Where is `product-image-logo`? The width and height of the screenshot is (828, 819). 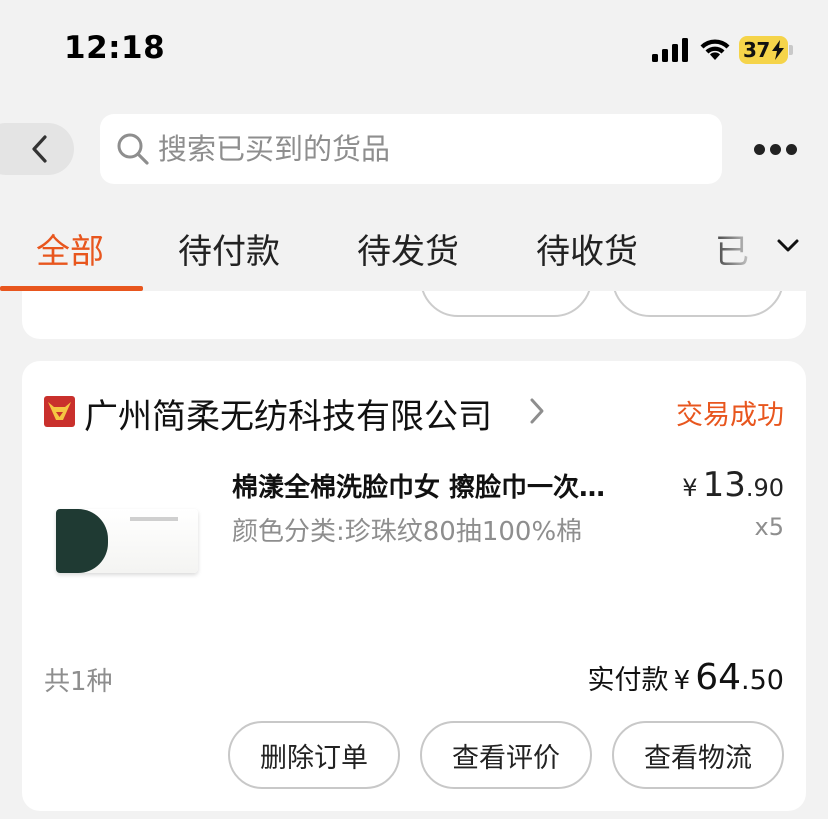 product-image-logo is located at coordinates (154, 519).